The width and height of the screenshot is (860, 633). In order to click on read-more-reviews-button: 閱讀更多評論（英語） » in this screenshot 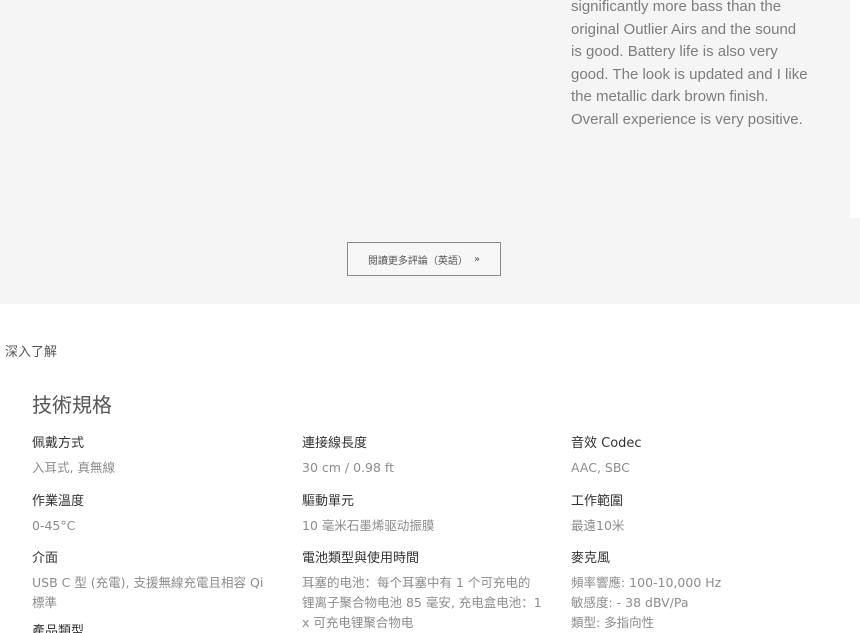, I will do `click(424, 259)`.